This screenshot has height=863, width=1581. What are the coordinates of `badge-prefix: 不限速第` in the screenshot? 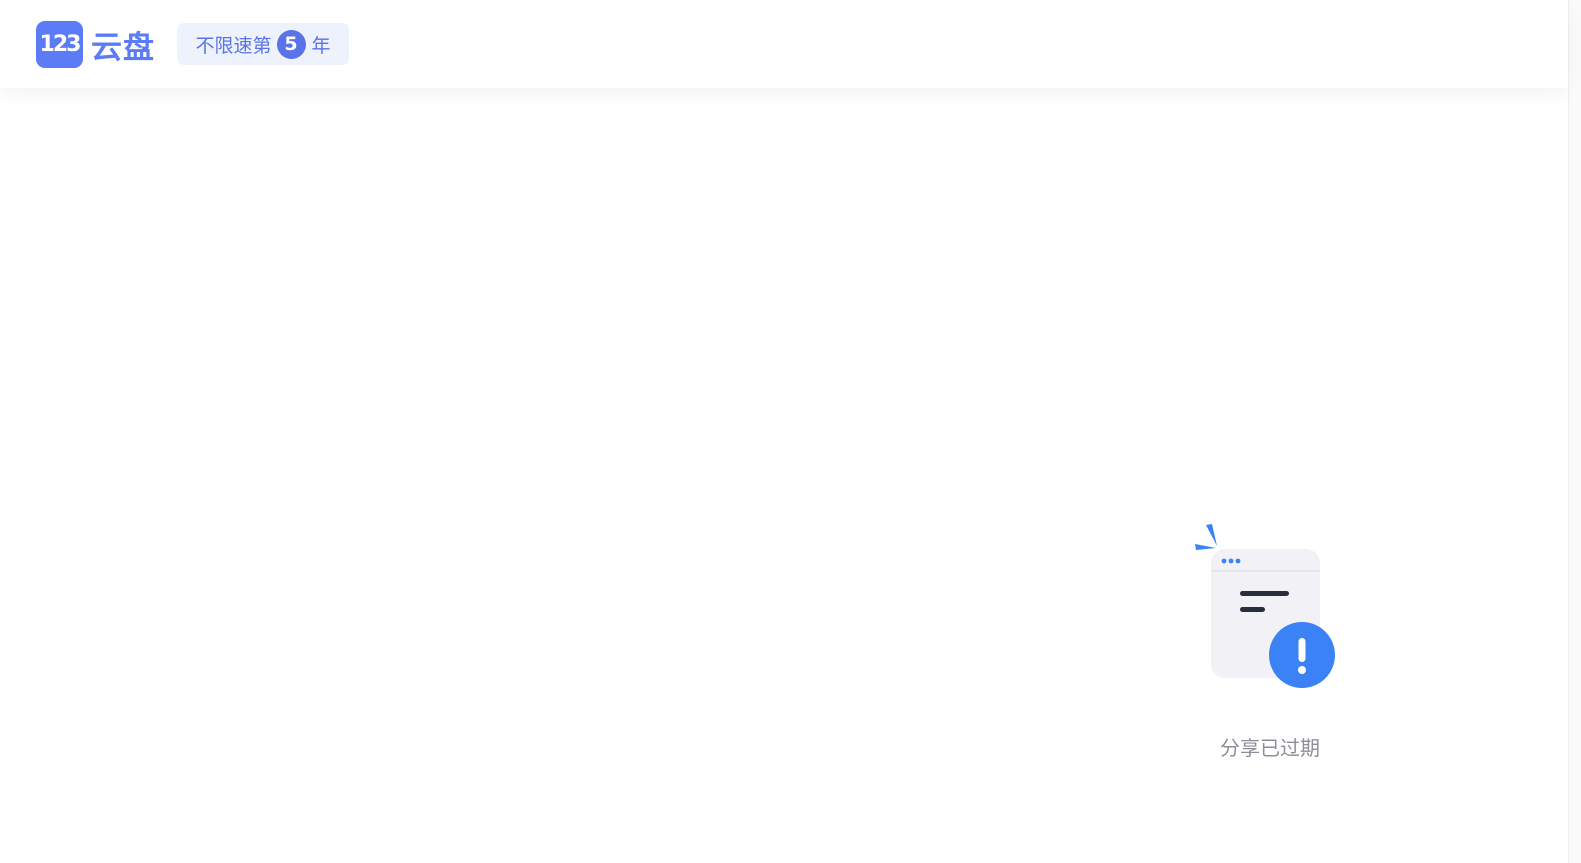 It's located at (233, 45).